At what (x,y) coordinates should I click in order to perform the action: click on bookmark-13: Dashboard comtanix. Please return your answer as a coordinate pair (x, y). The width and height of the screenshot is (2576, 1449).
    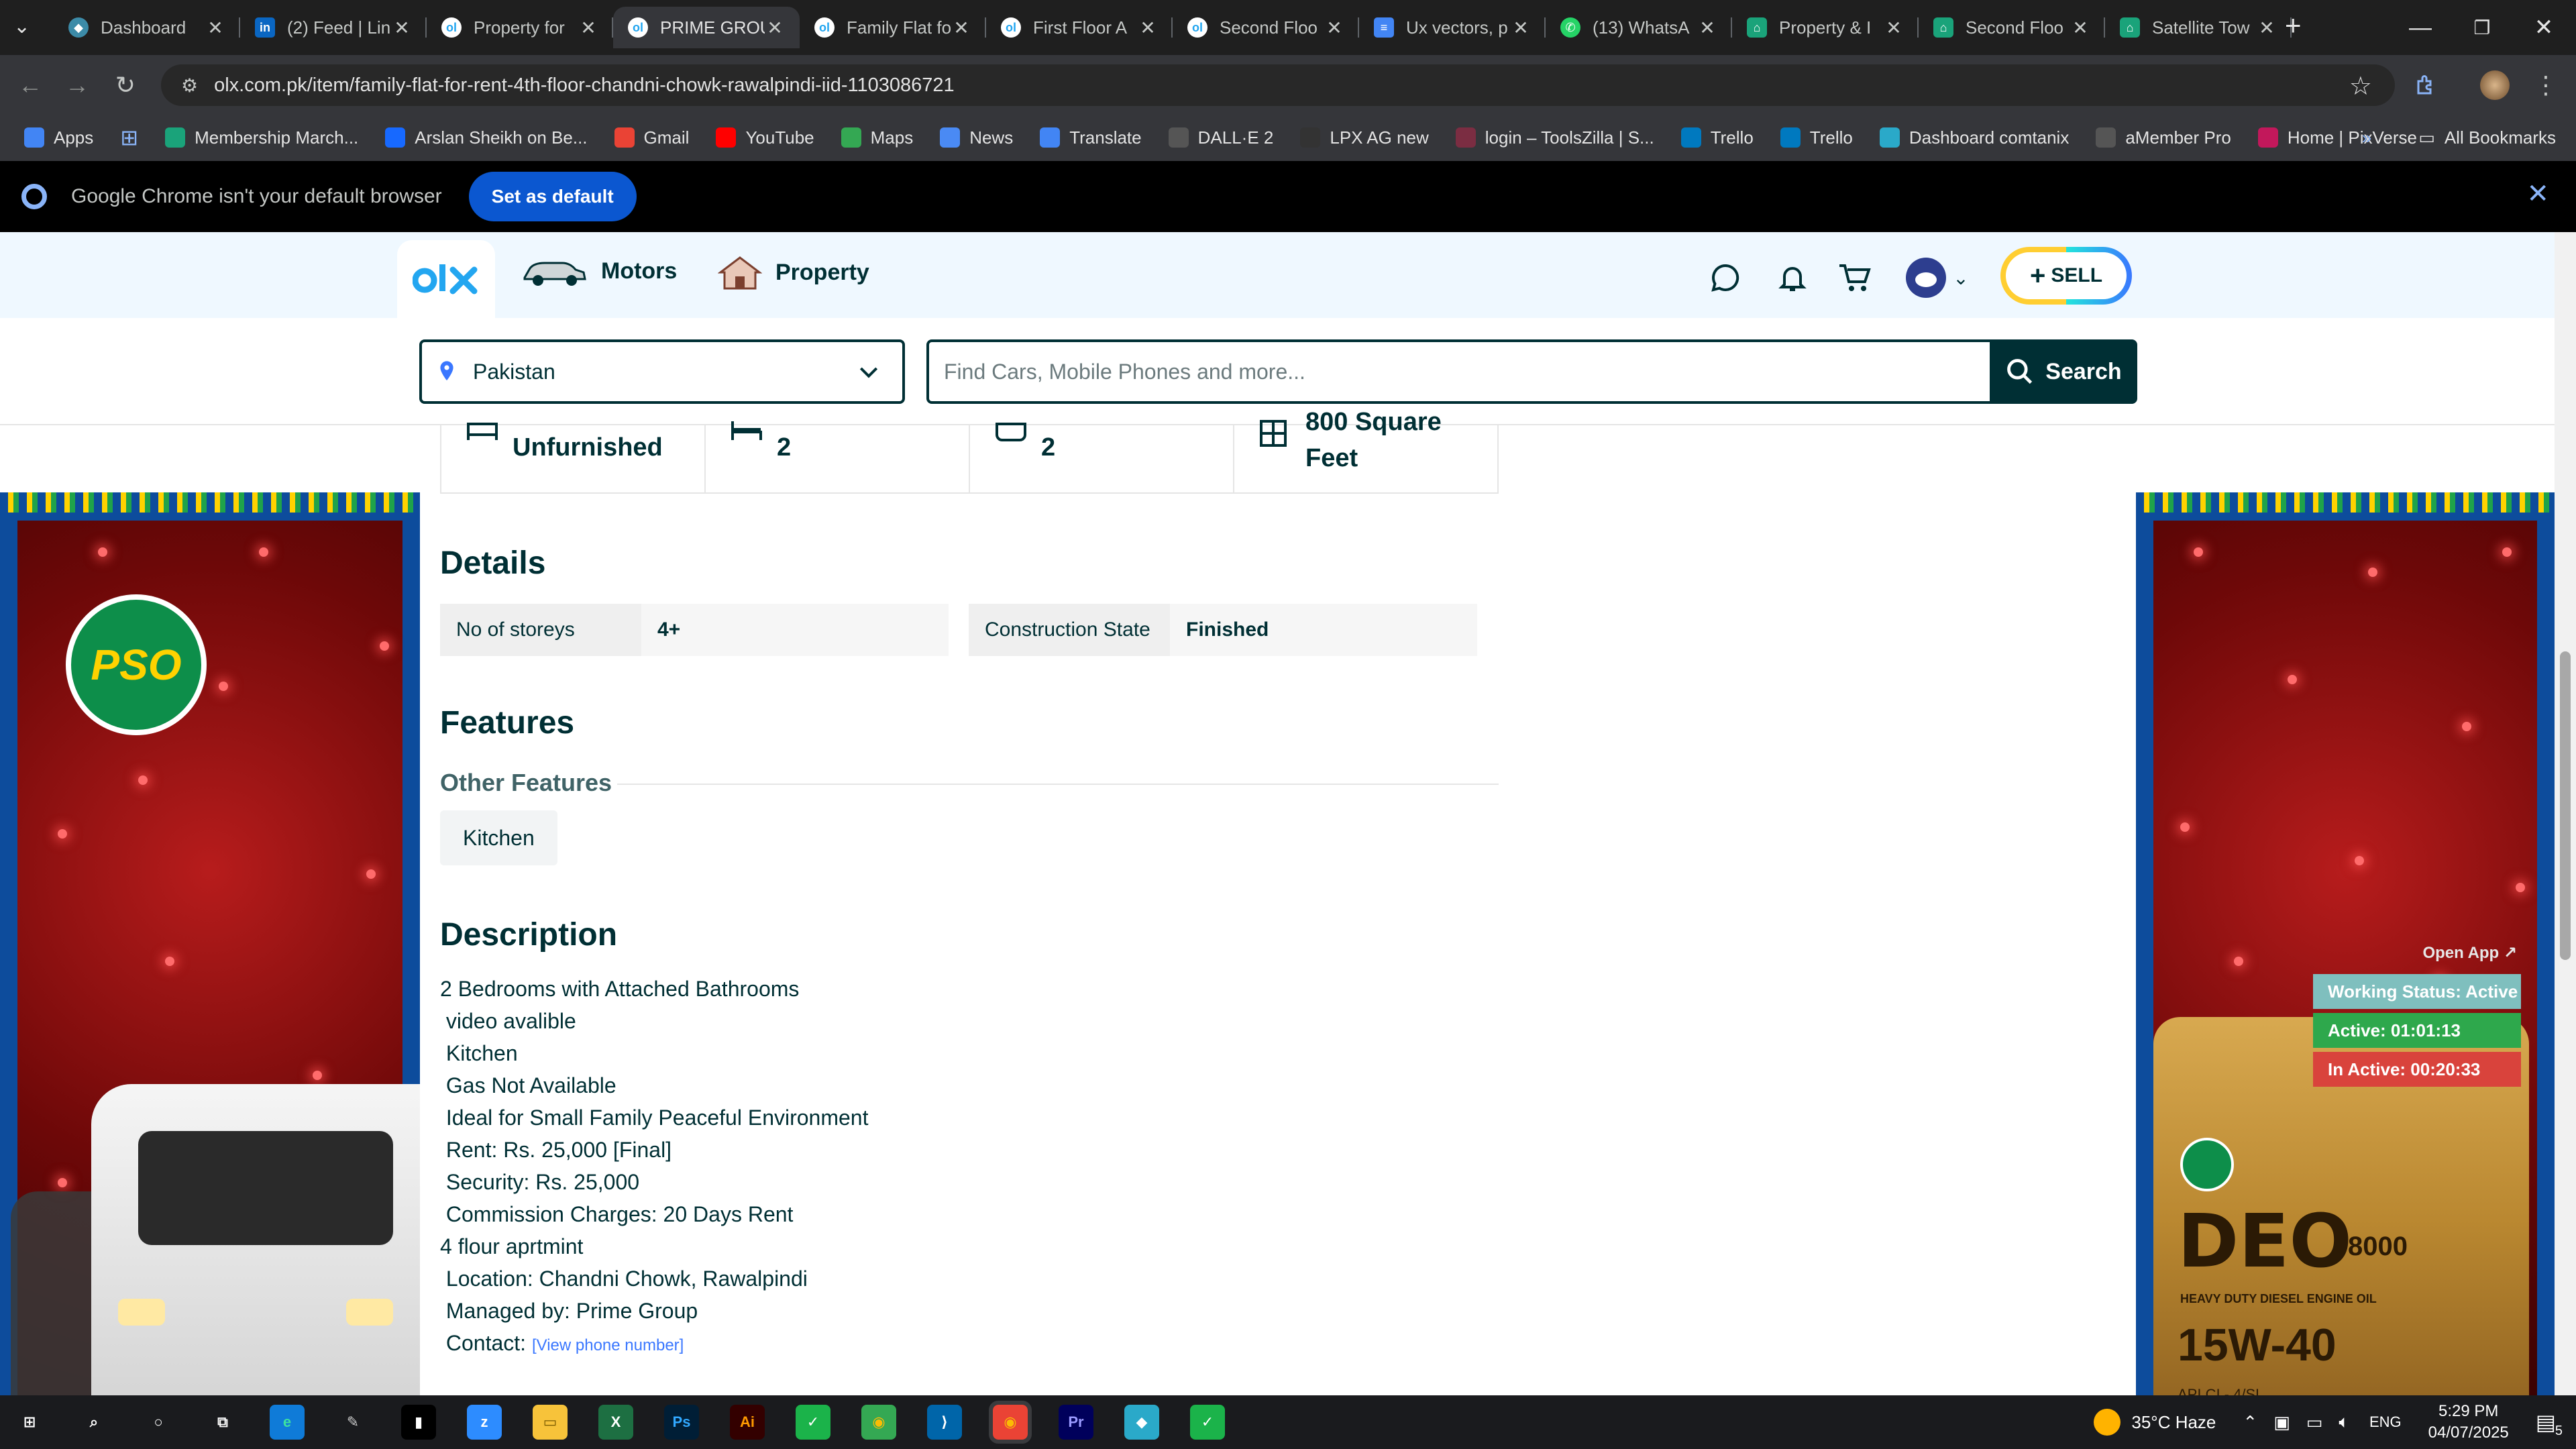
    Looking at the image, I should click on (1974, 137).